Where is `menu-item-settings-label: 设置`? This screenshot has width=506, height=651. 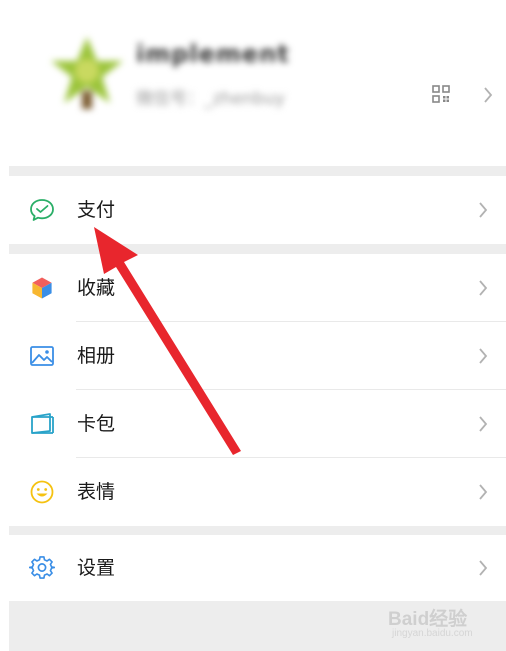 menu-item-settings-label: 设置 is located at coordinates (96, 568).